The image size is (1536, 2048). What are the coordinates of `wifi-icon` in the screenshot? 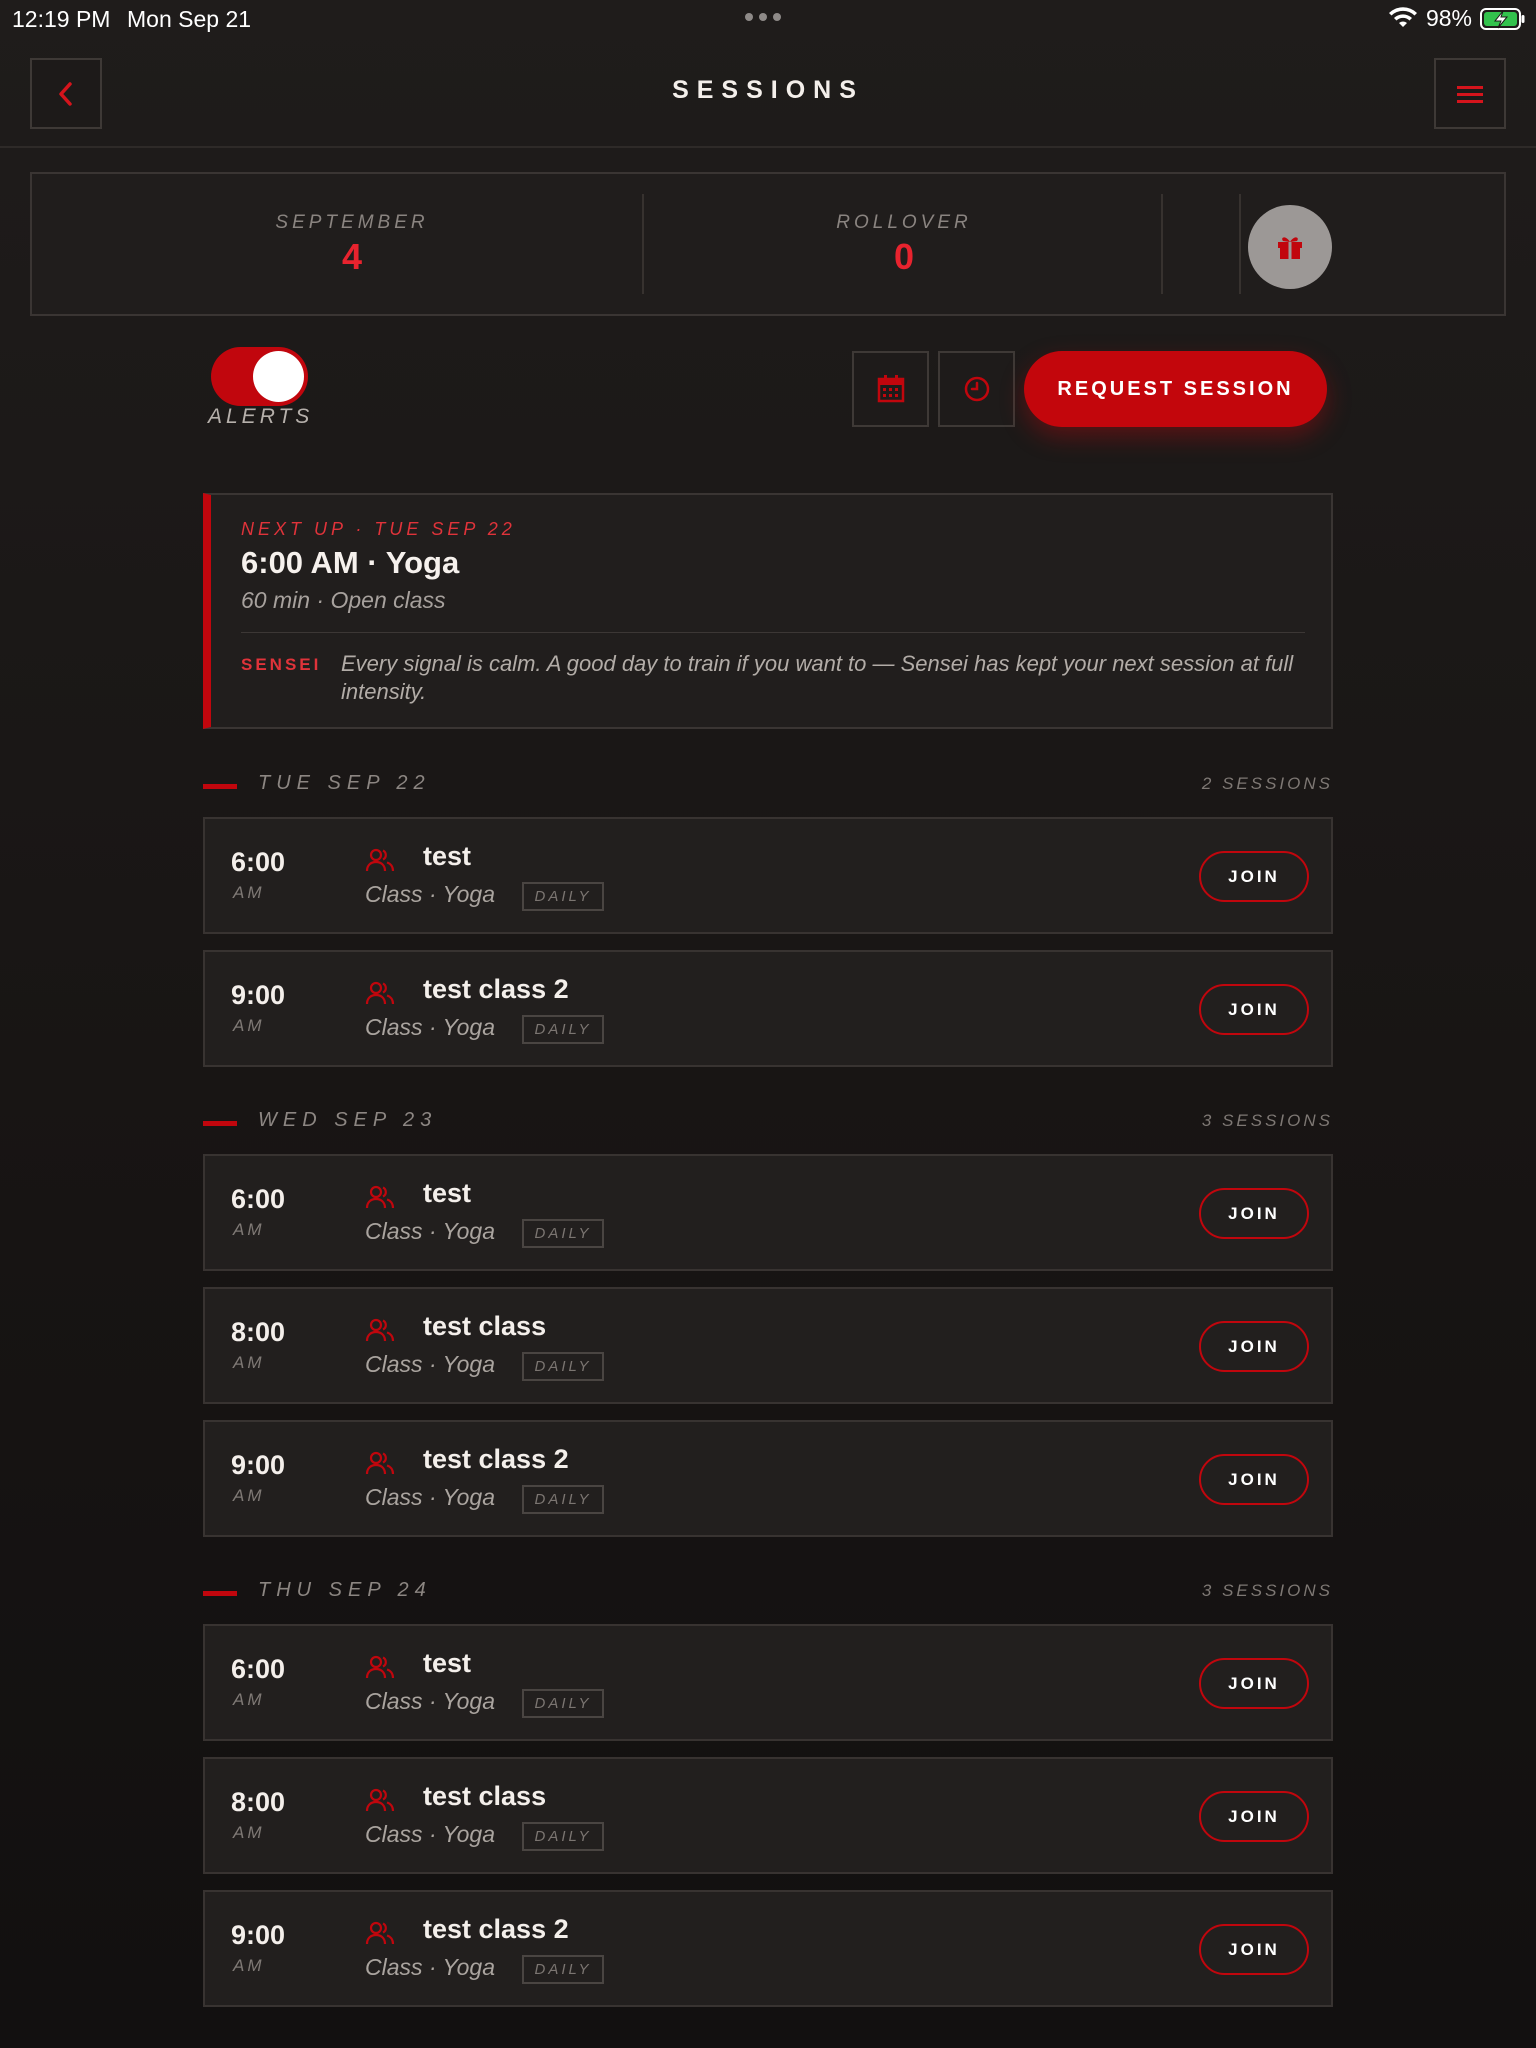 It's located at (1402, 16).